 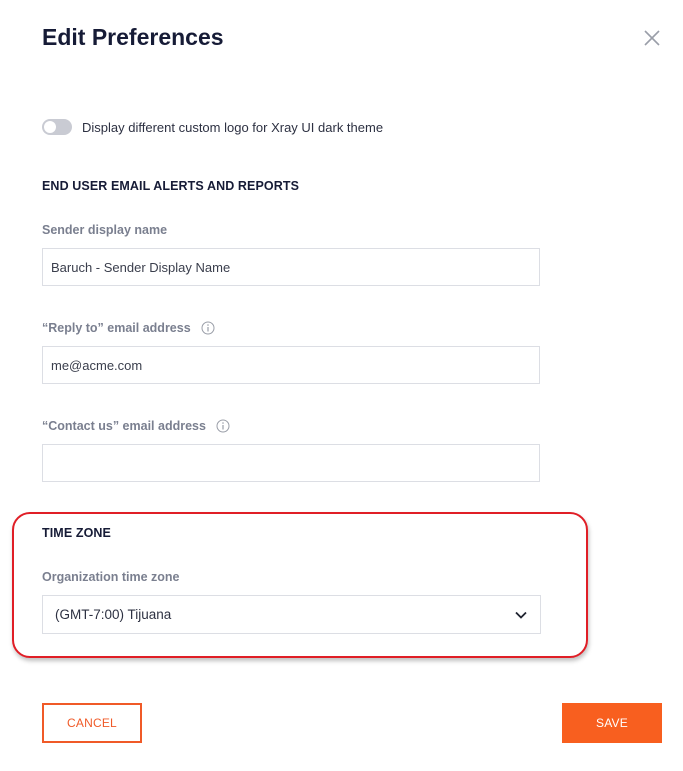 I want to click on timezone-select-value: (GMT-7:00) Tijuana, so click(x=113, y=614).